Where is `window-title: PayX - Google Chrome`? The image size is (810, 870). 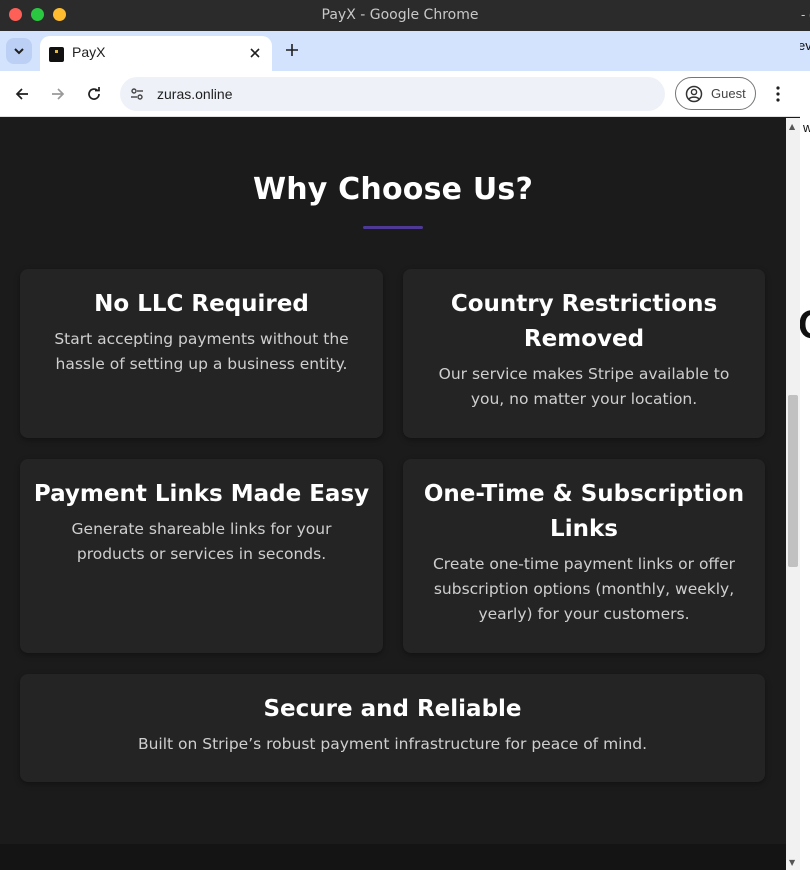 window-title: PayX - Google Chrome is located at coordinates (400, 15).